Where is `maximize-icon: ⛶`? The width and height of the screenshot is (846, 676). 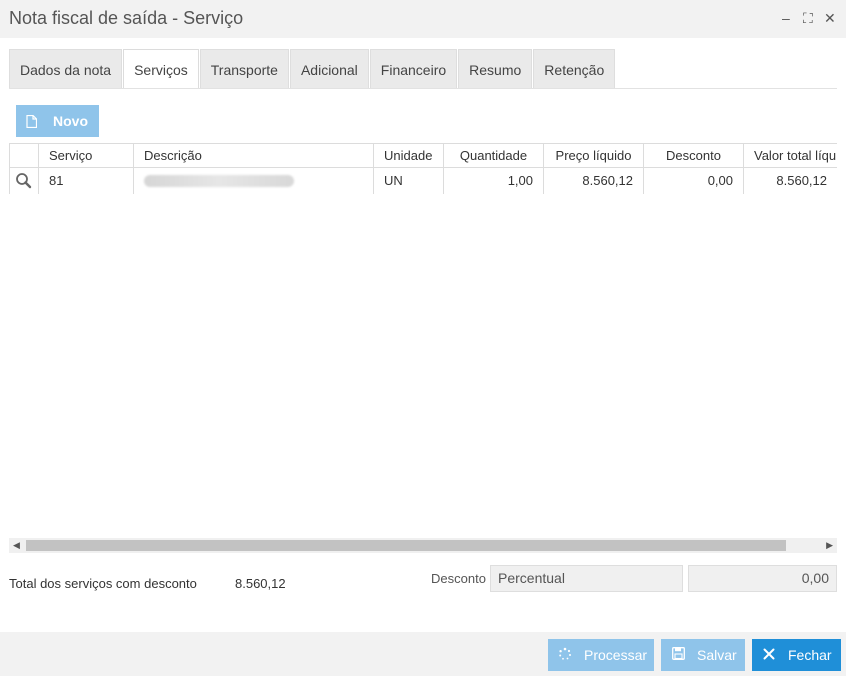 maximize-icon: ⛶ is located at coordinates (808, 18).